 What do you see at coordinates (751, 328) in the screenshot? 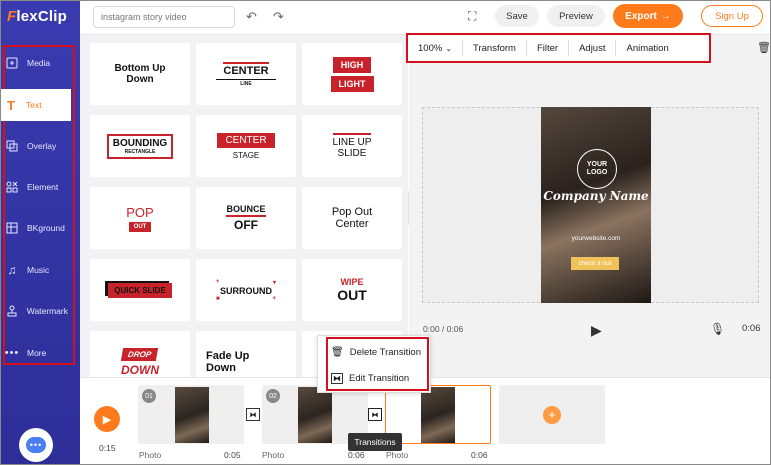
I see `total-time: 0:06` at bounding box center [751, 328].